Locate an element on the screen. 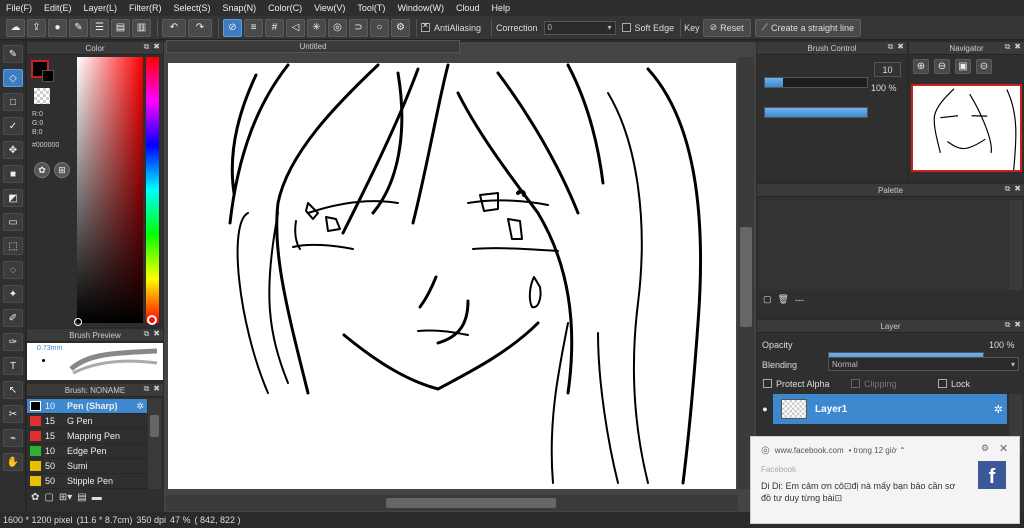  list-icon: ☰ is located at coordinates (99, 27).